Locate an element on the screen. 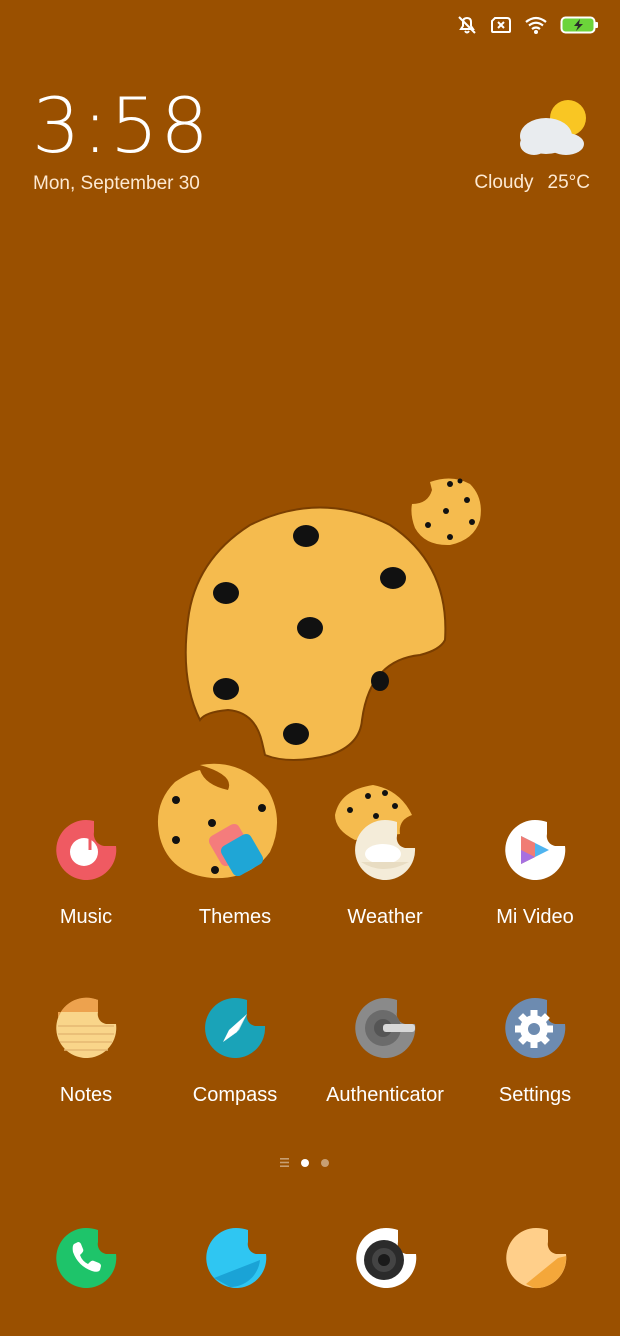 Image resolution: width=620 pixels, height=1336 pixels. app-label: Mi Video is located at coordinates (535, 917).